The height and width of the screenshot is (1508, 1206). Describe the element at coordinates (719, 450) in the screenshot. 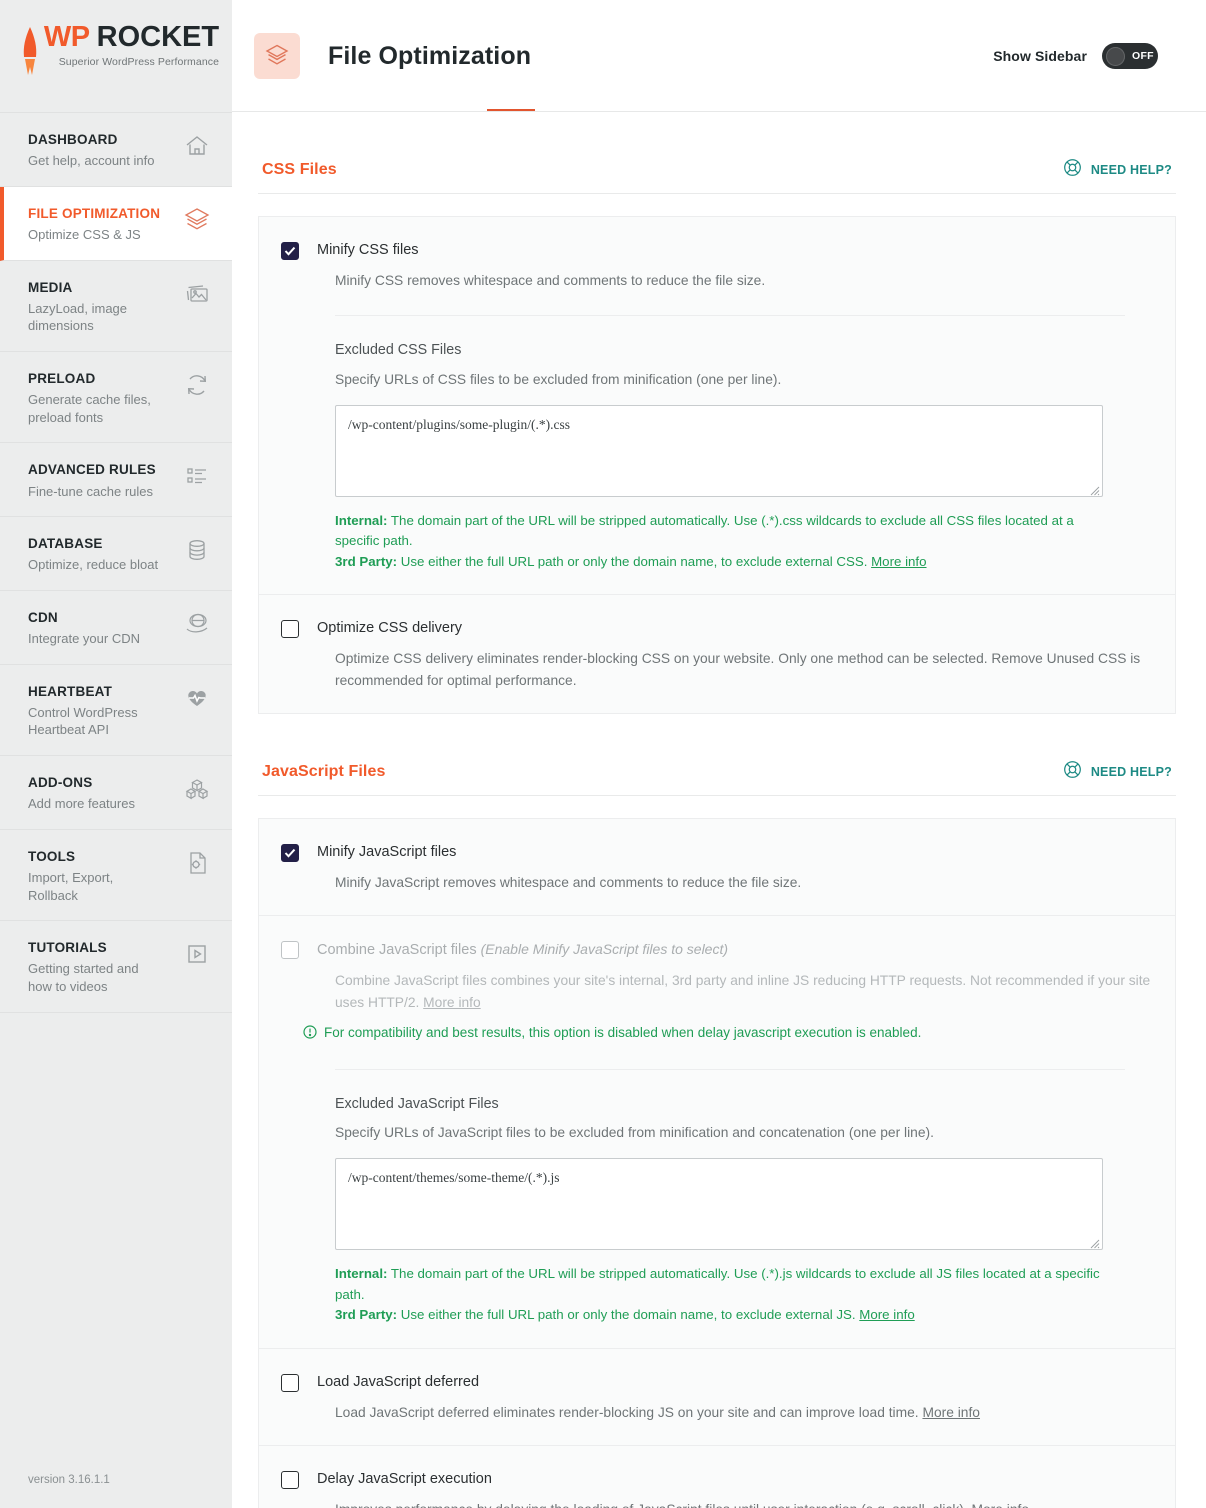

I see `excluded-css-textarea` at that location.